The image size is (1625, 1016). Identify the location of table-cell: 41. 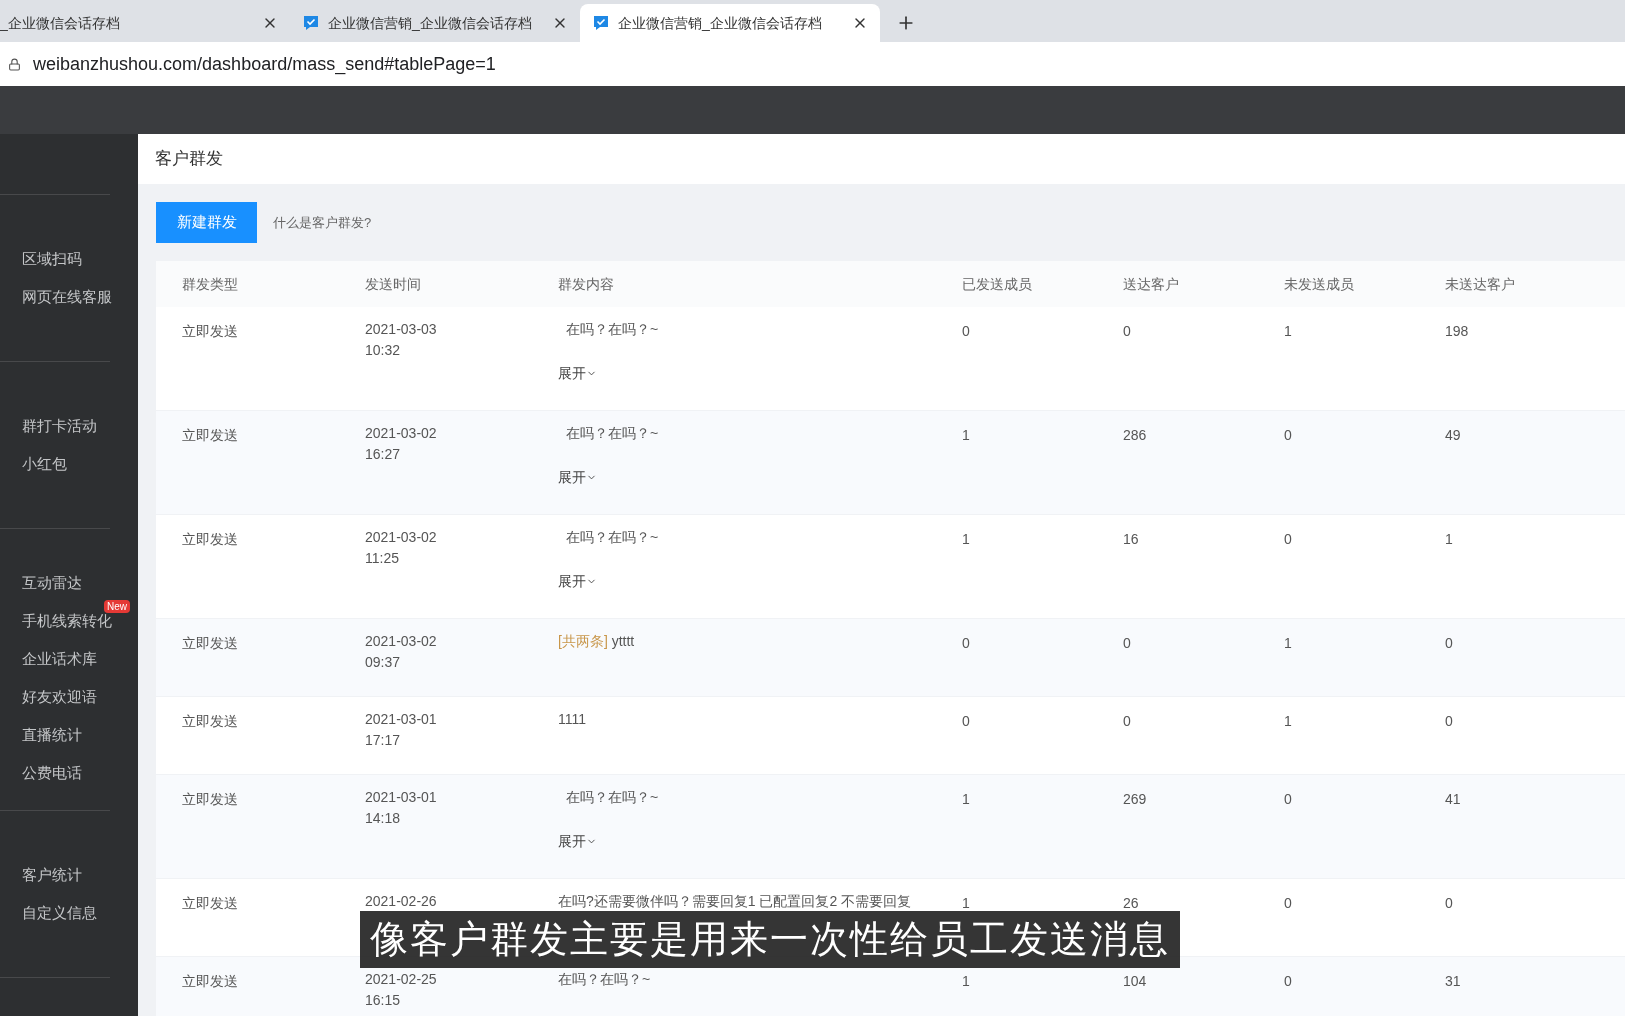
(1453, 799).